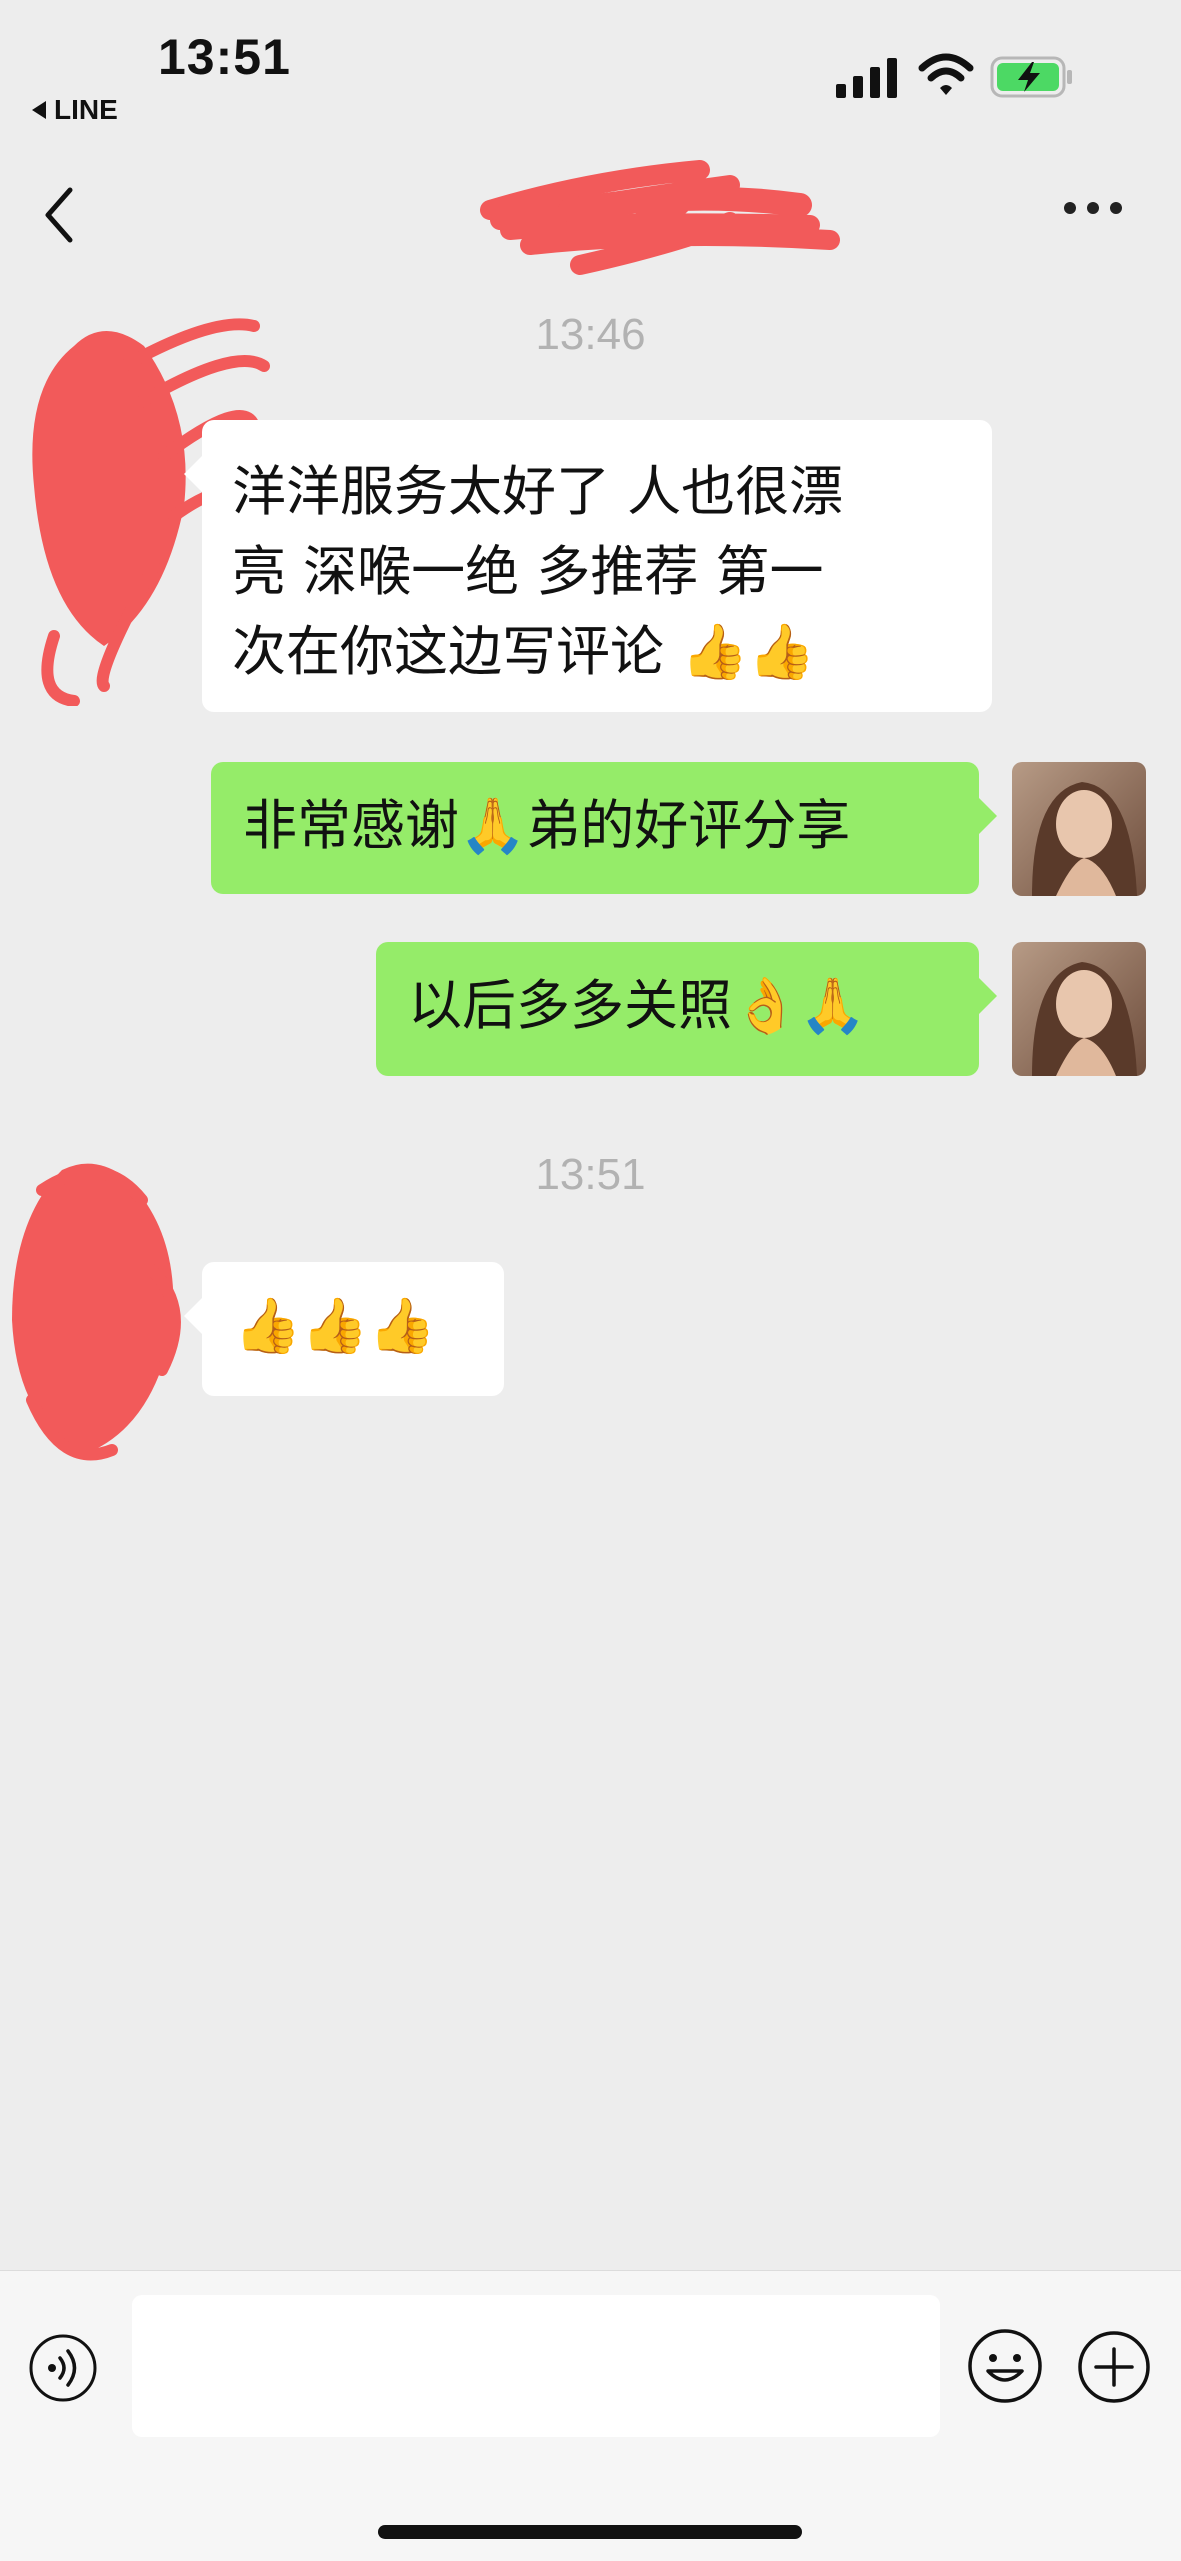 Image resolution: width=1181 pixels, height=2561 pixels. Describe the element at coordinates (637, 1005) in the screenshot. I see `message-text: 以后多多关照👌🙏` at that location.